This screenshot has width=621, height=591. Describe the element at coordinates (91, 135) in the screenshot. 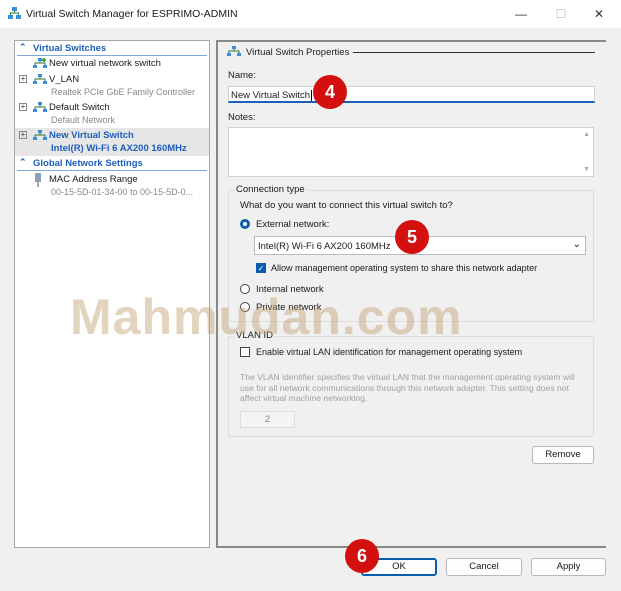

I see `switch-name: New Virtual Switch` at that location.